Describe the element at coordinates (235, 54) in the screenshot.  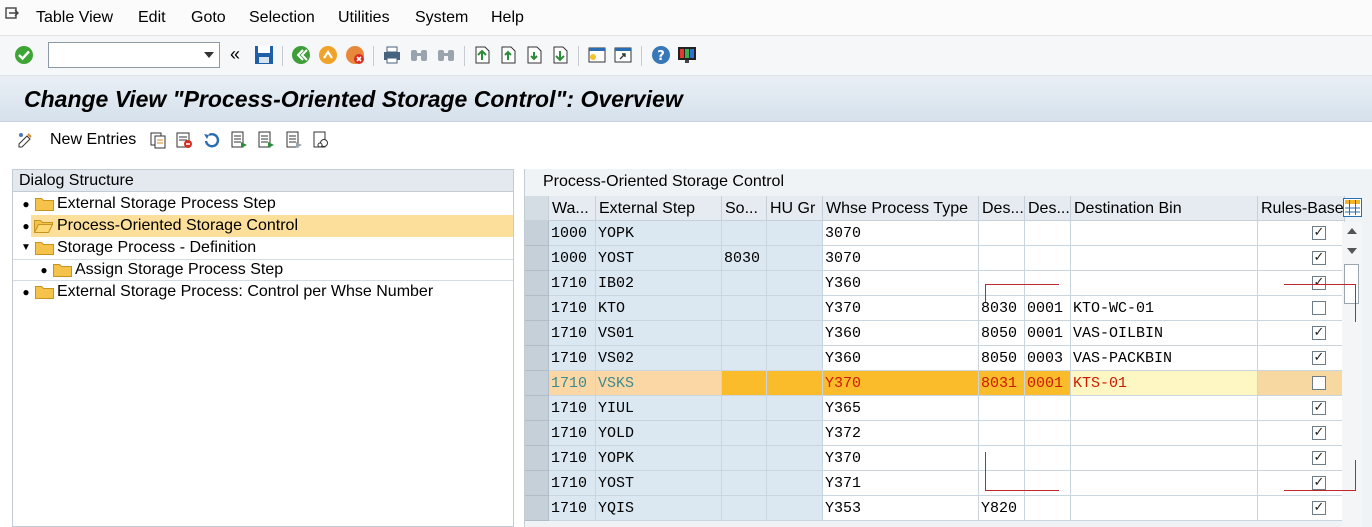
I see `history-back-icon: «` at that location.